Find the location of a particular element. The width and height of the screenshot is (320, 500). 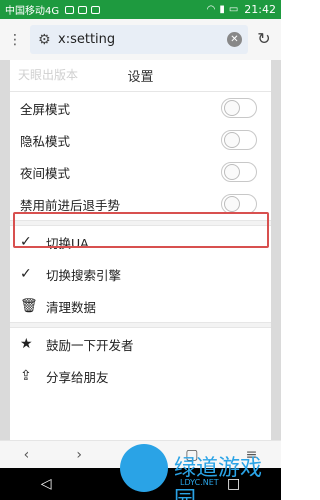

toggle-row-fullscreen: 全屏模式 is located at coordinates (140, 108).